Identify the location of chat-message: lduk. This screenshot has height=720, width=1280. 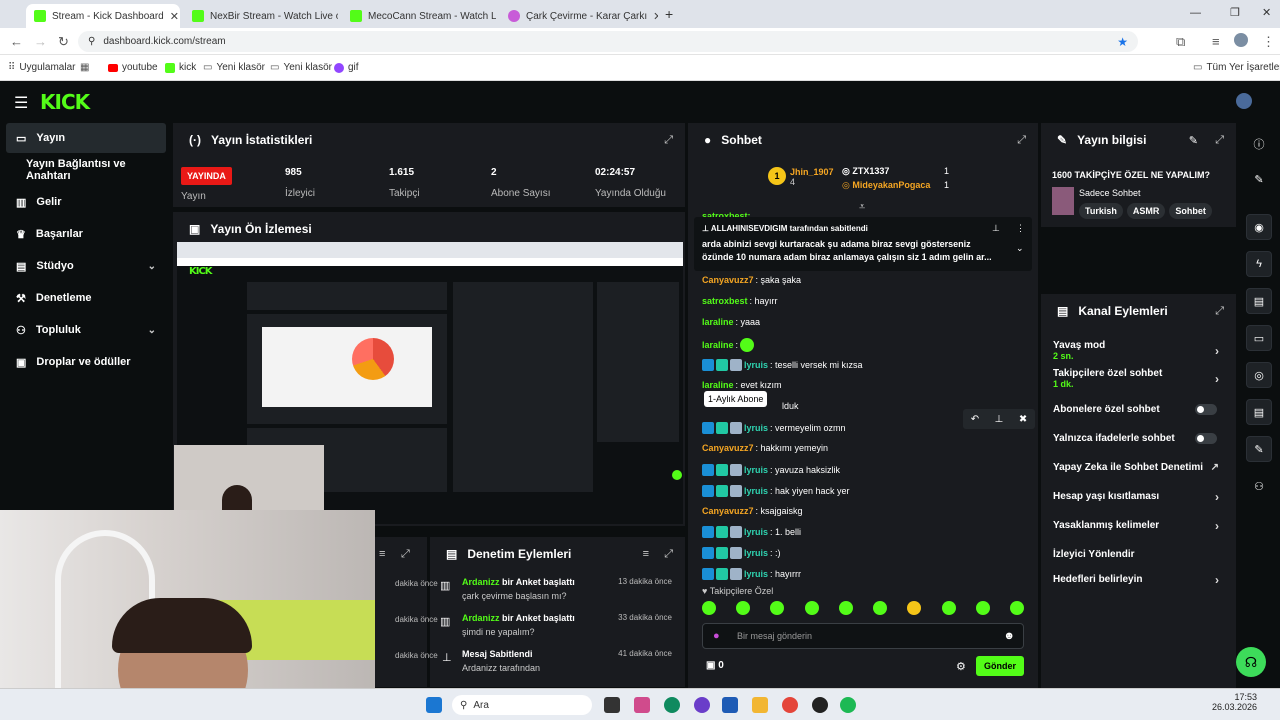
(789, 406).